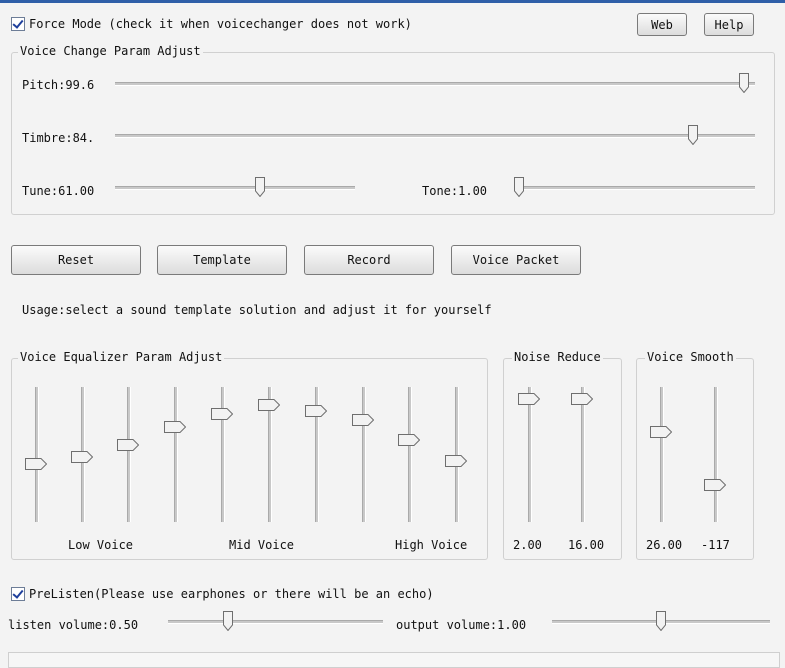  What do you see at coordinates (222, 260) in the screenshot?
I see `template-button: Template` at bounding box center [222, 260].